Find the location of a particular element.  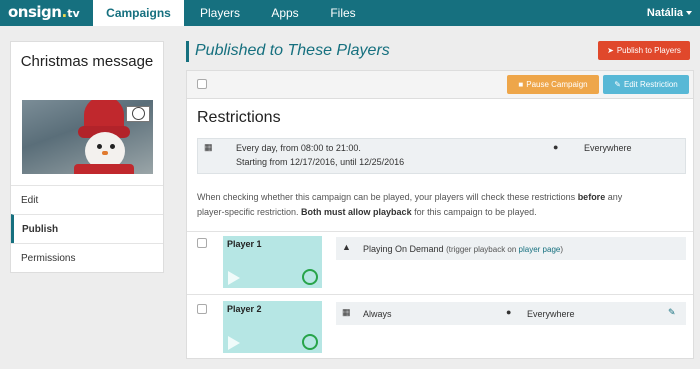

user-name: Natália is located at coordinates (664, 13).